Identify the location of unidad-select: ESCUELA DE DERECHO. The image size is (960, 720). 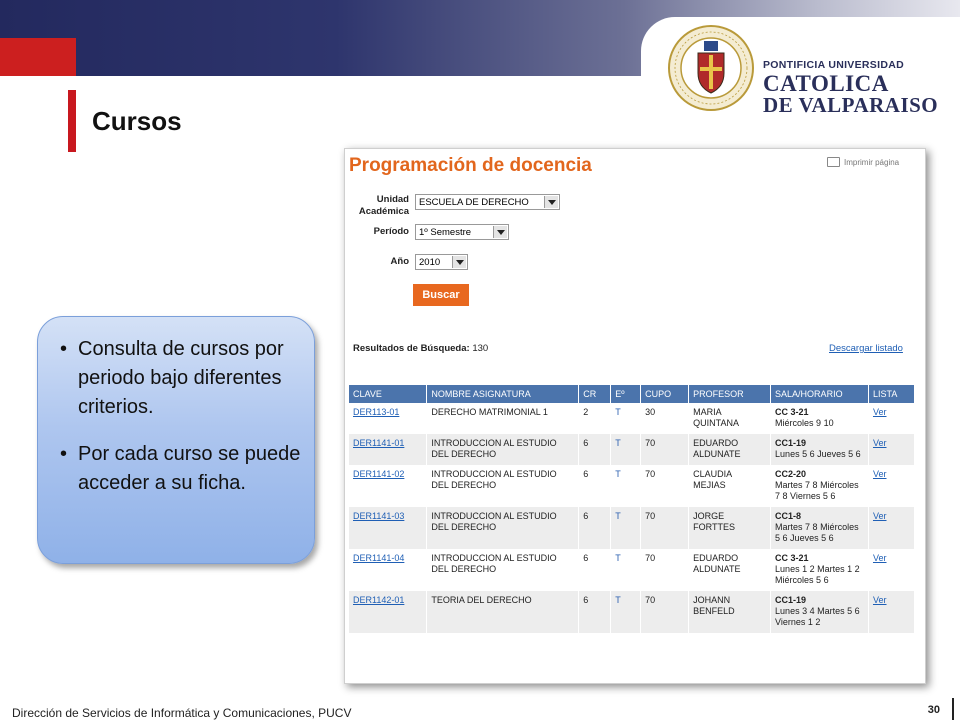
(487, 202).